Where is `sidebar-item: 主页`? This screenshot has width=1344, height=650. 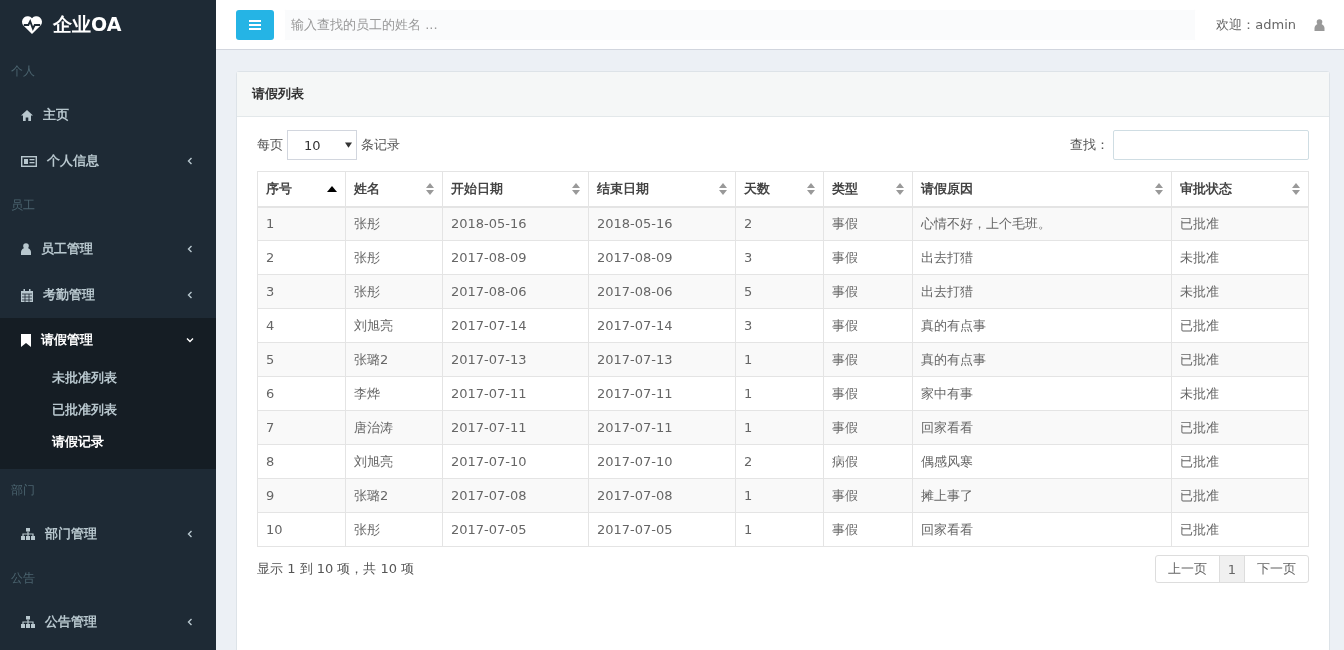
sidebar-item: 主页 is located at coordinates (108, 115).